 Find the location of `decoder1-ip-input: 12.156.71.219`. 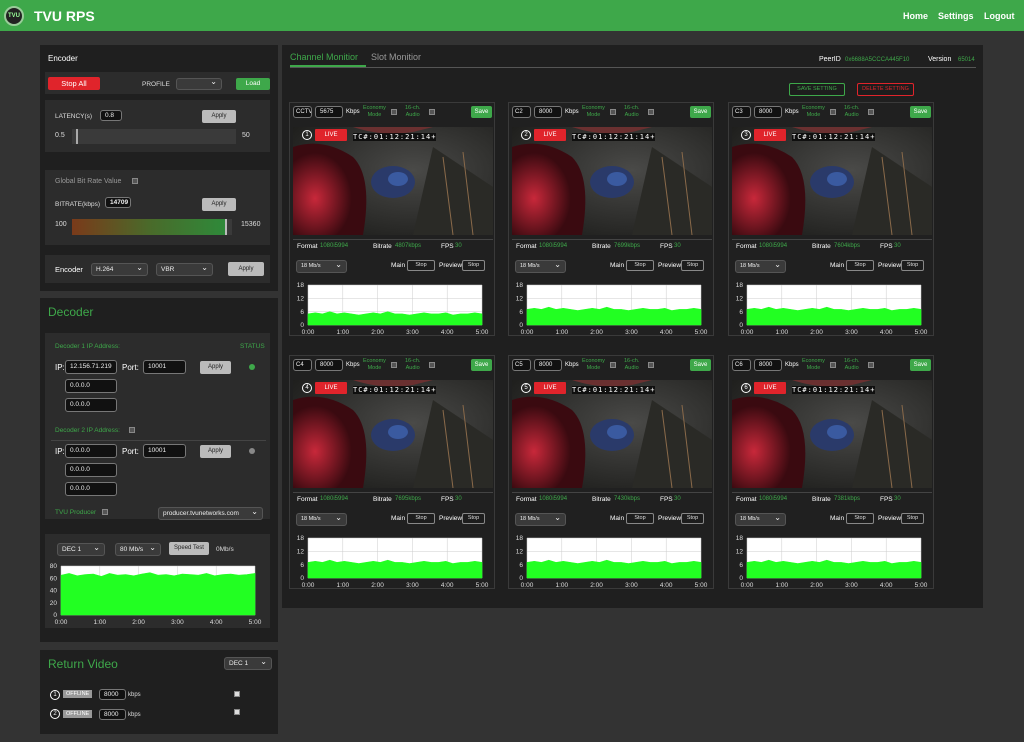

decoder1-ip-input: 12.156.71.219 is located at coordinates (91, 367).